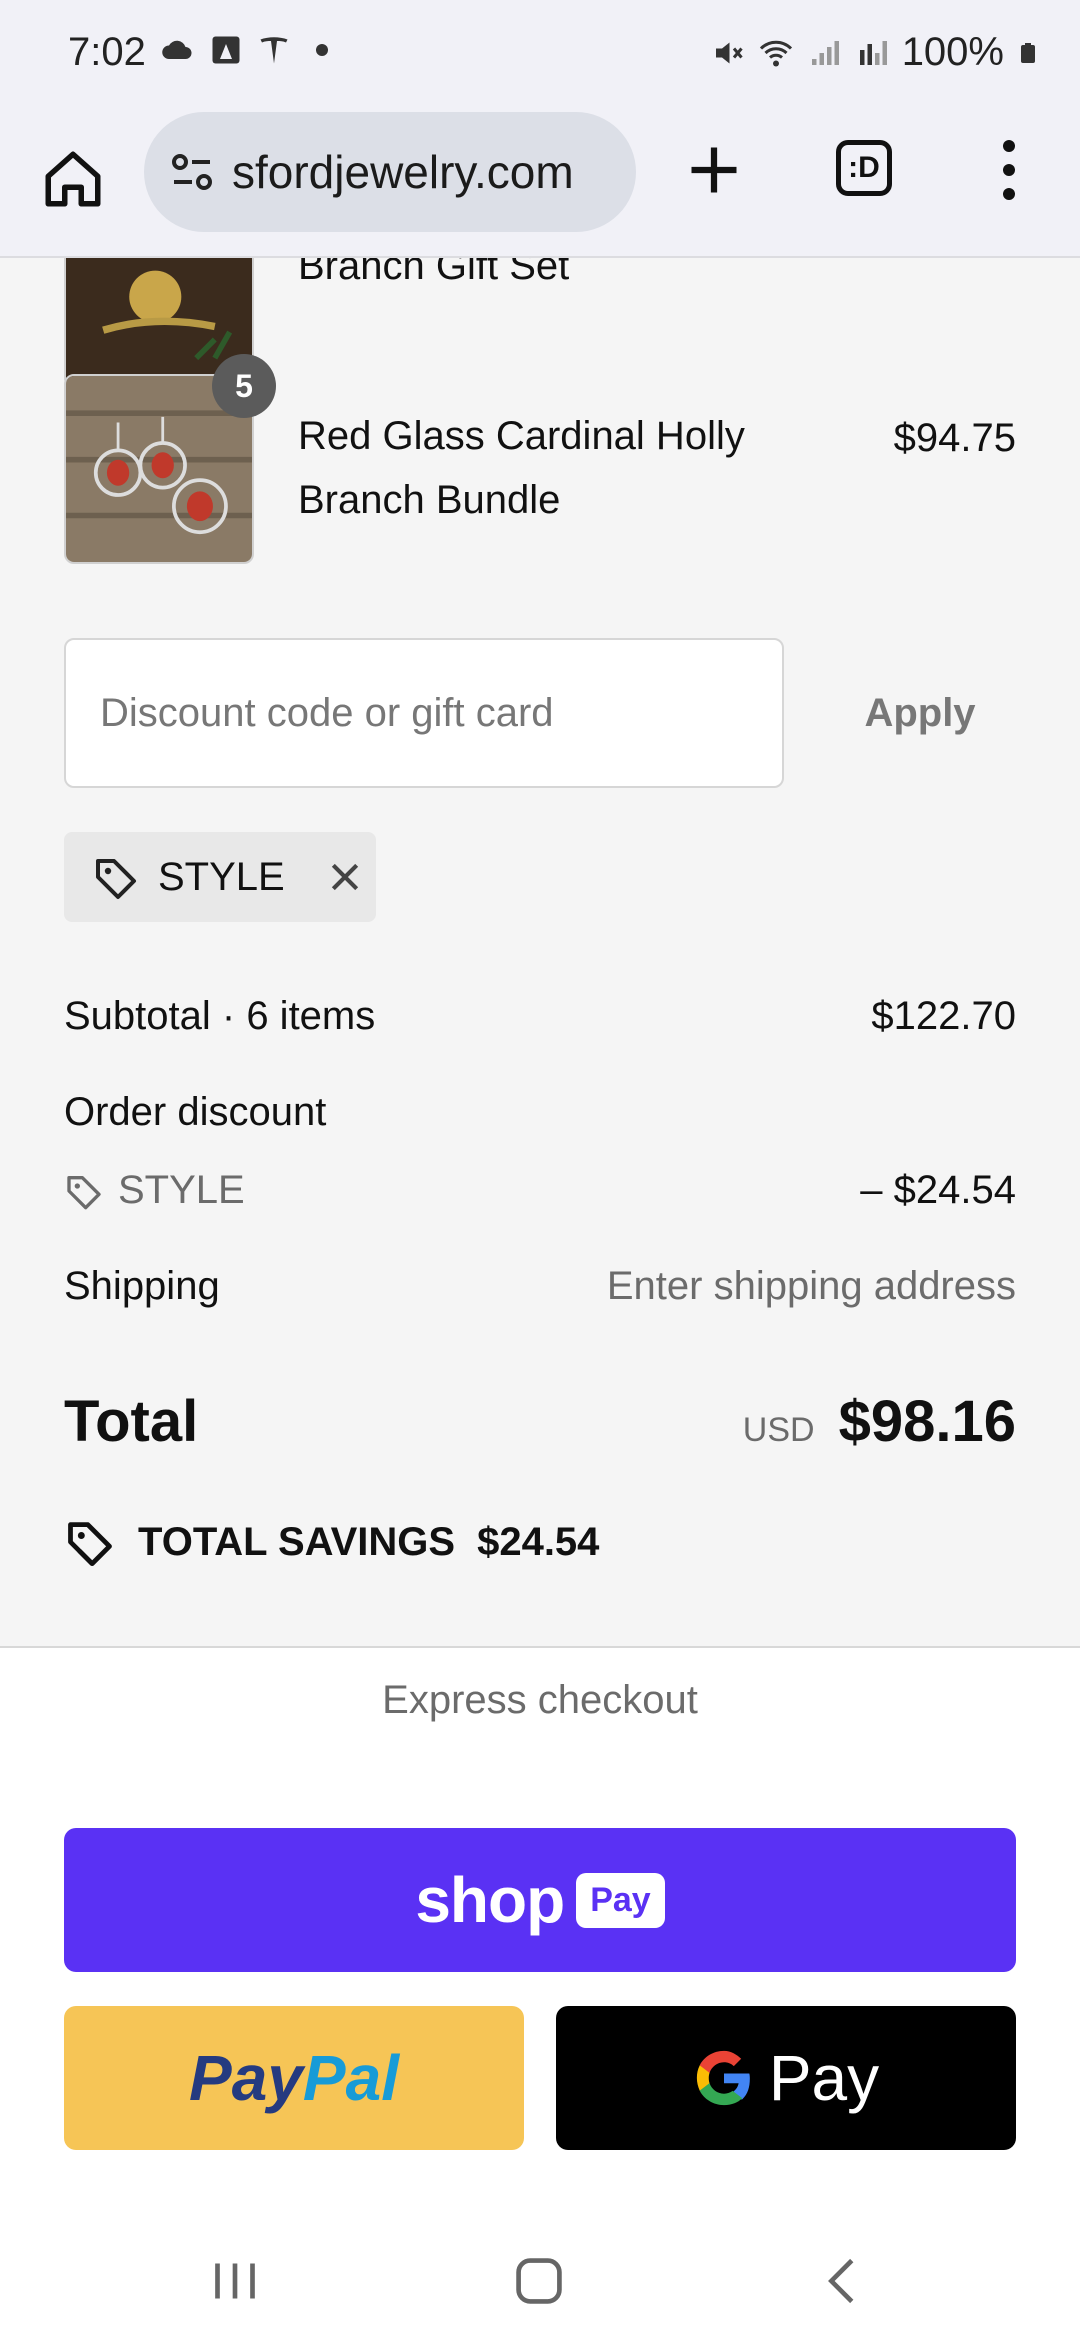 The image size is (1080, 2340). I want to click on paypal-button: Pay Pal, so click(294, 2078).